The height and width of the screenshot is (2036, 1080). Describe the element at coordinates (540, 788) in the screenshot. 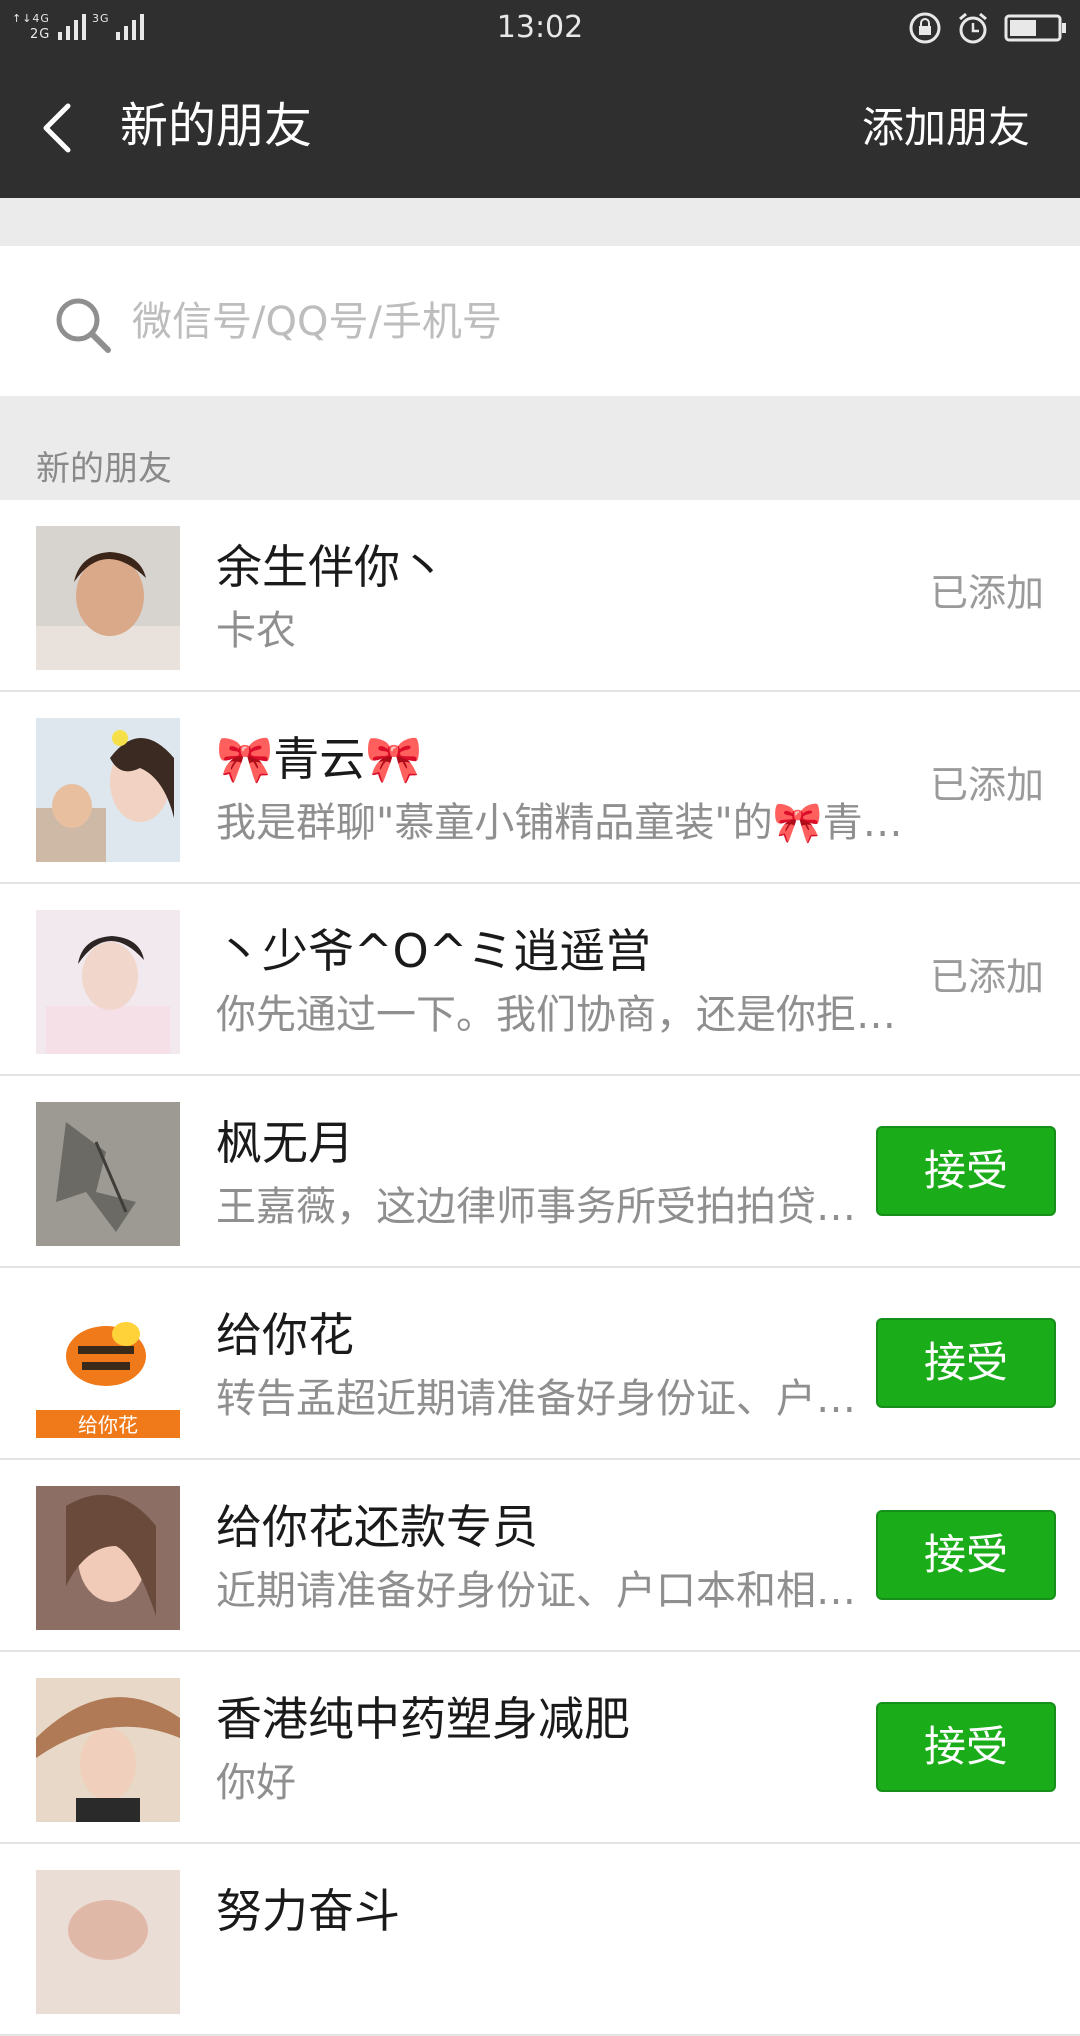

I see `list-item: 🎀青云🎀 我是群聊"慕童小铺精品童装"的🎀青… 已添加` at that location.